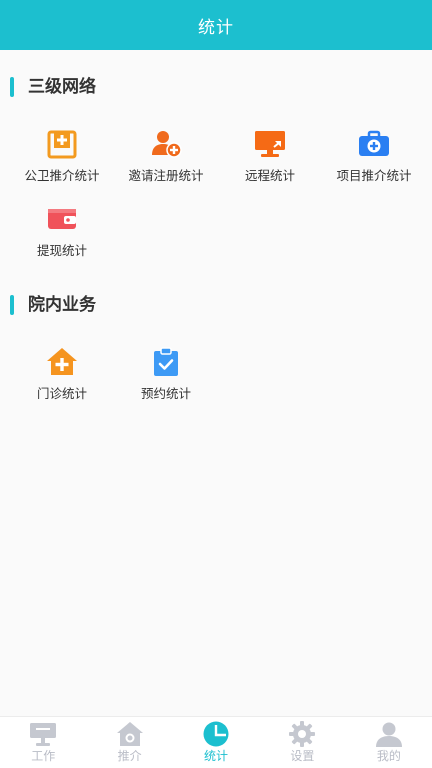 This screenshot has width=432, height=768. Describe the element at coordinates (302, 756) in the screenshot. I see `tab-label: 设置` at that location.